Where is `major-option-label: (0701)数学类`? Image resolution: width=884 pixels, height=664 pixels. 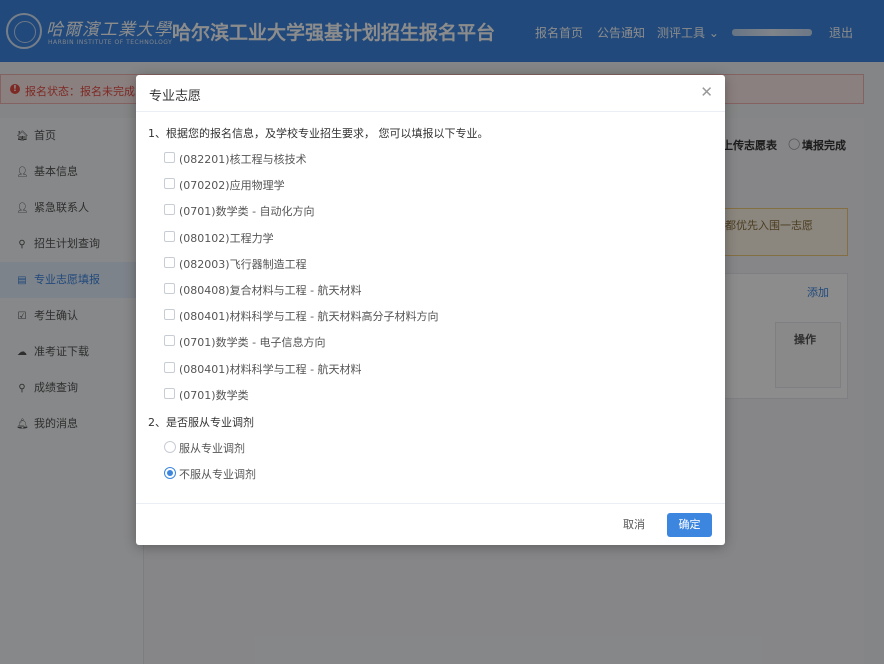
major-option-label: (0701)数学类 is located at coordinates (214, 395).